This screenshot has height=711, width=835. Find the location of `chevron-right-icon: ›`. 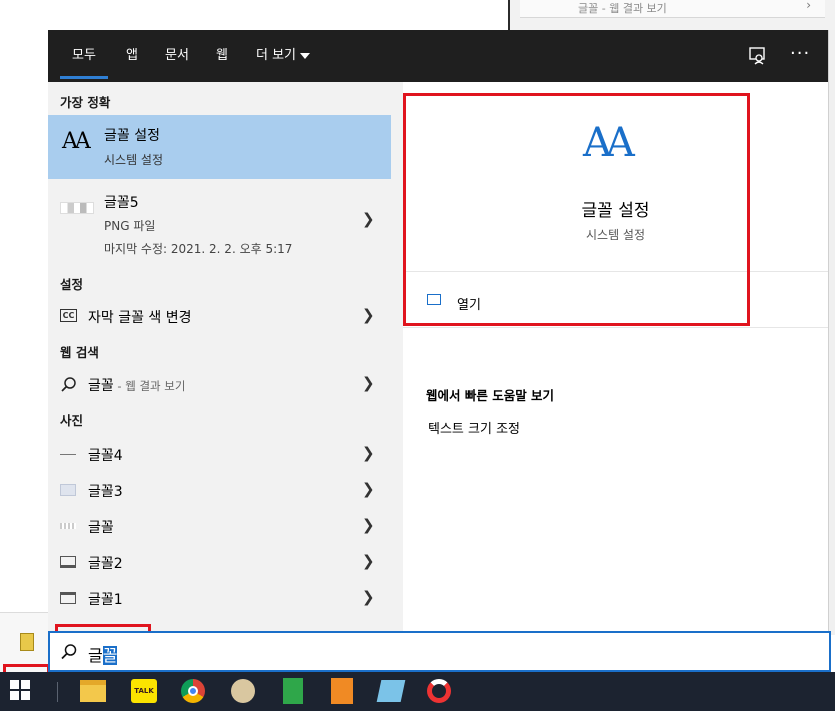

chevron-right-icon: › is located at coordinates (808, 6).